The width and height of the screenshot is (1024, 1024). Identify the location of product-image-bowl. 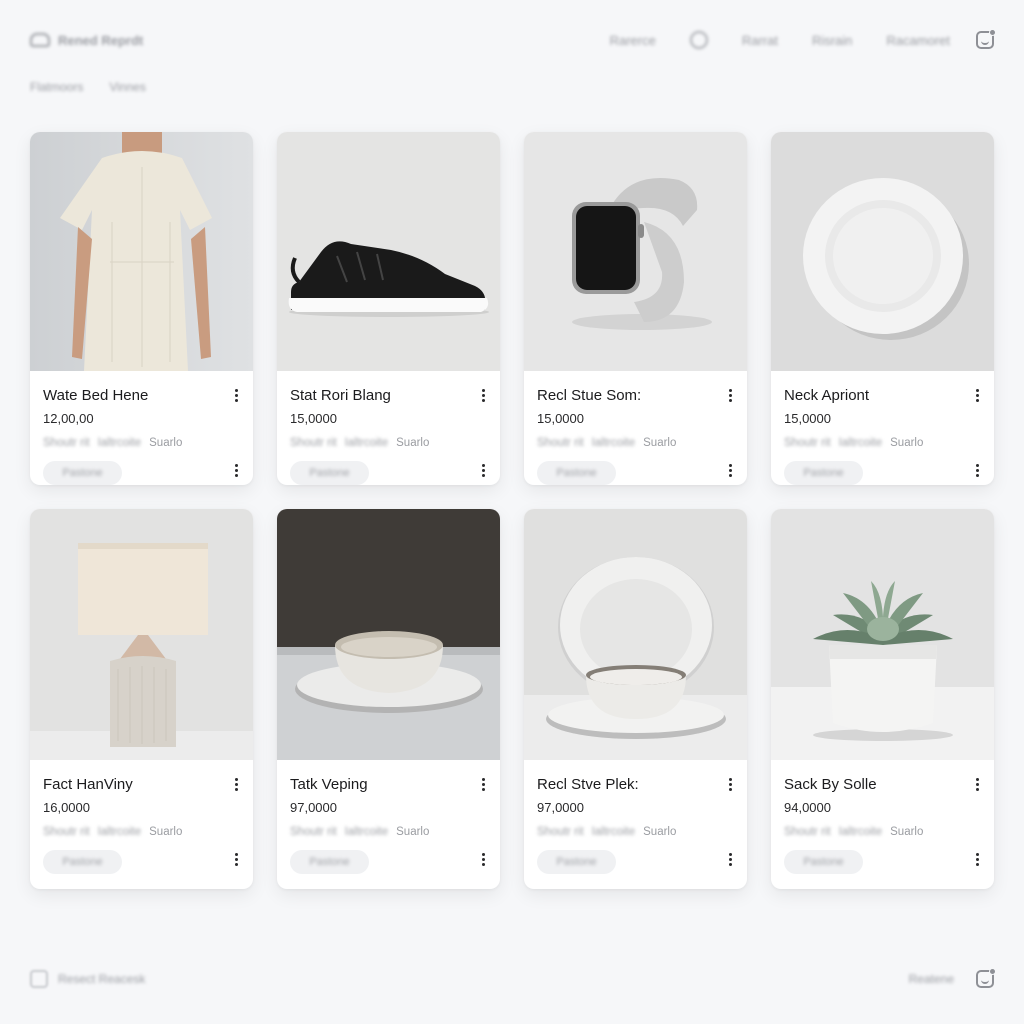
(388, 634).